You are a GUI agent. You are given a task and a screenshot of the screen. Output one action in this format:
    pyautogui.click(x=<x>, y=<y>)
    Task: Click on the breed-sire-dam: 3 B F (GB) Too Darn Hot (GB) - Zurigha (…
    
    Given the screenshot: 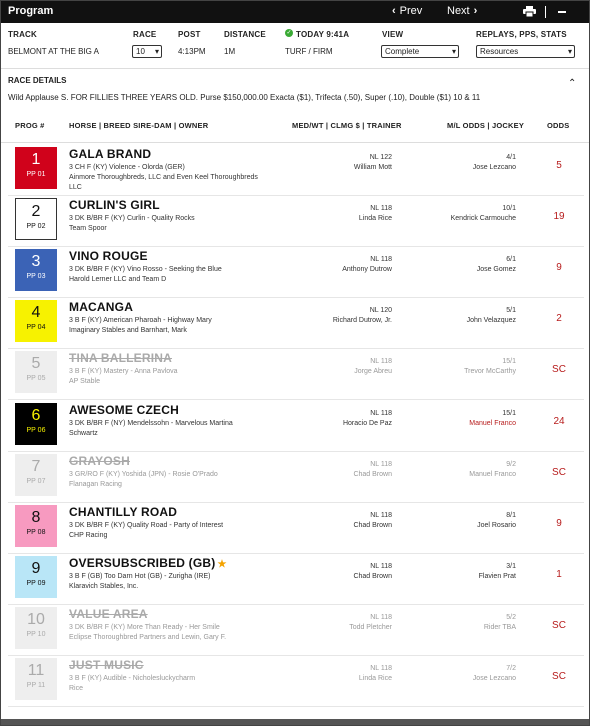 What is the action you would take?
    pyautogui.click(x=140, y=576)
    